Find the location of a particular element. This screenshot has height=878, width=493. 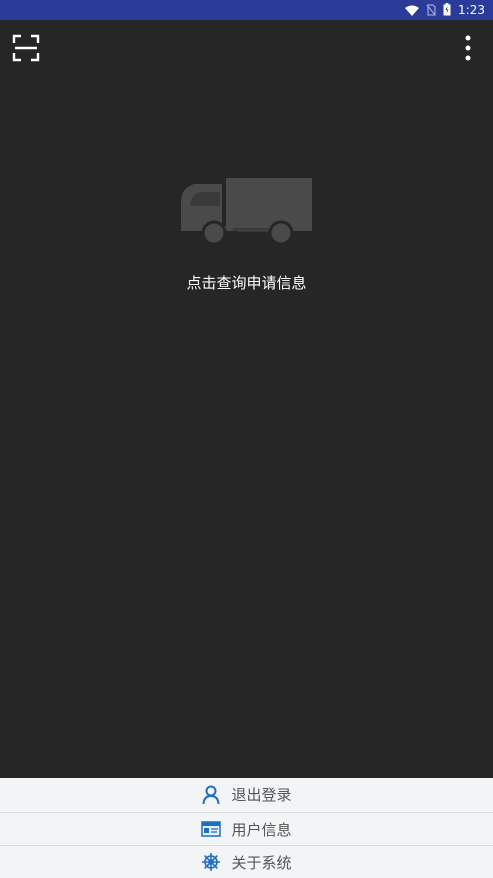

truck-icon is located at coordinates (246, 213).